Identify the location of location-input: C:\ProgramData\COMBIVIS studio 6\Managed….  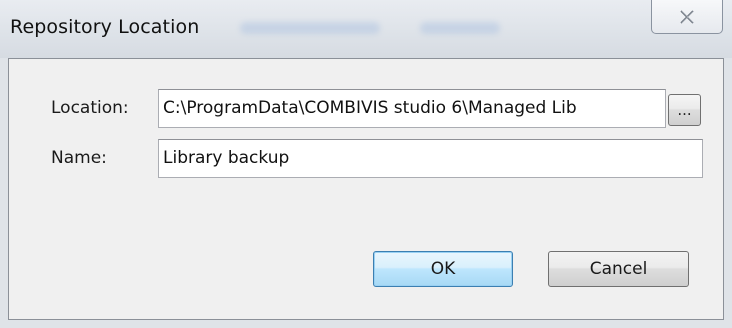
(412, 108).